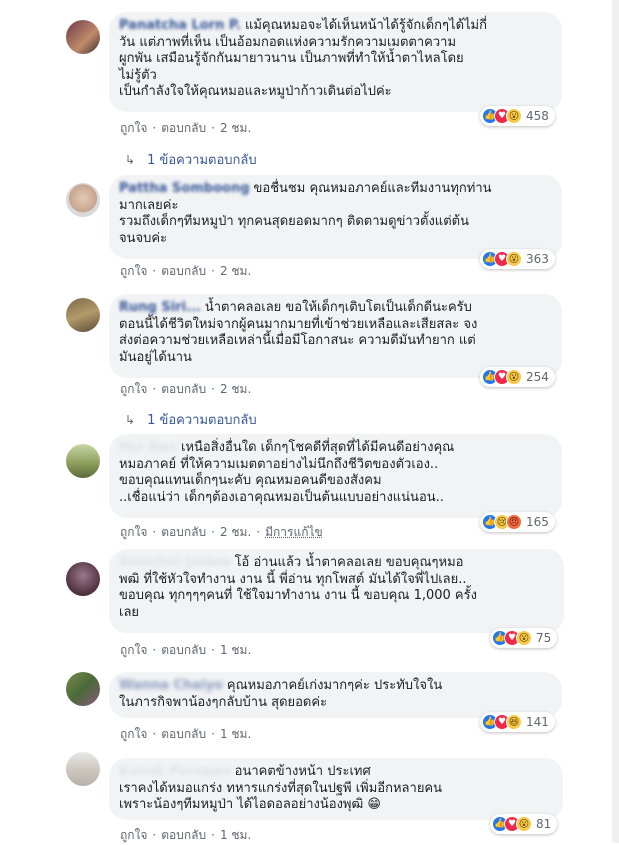 This screenshot has width=619, height=845. I want to click on reaction-summary: 👍 ♥ 😮 81, so click(524, 824).